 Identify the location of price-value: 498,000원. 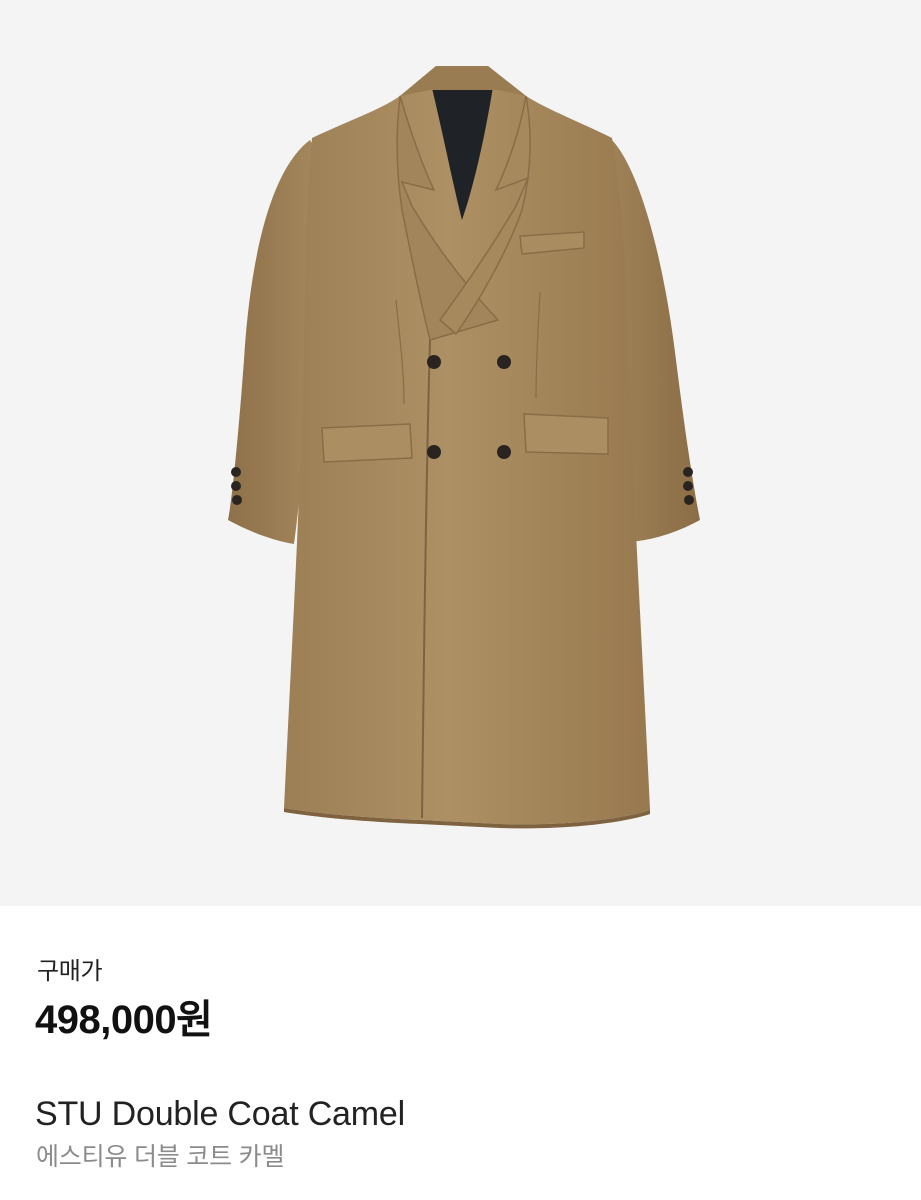
(124, 1020).